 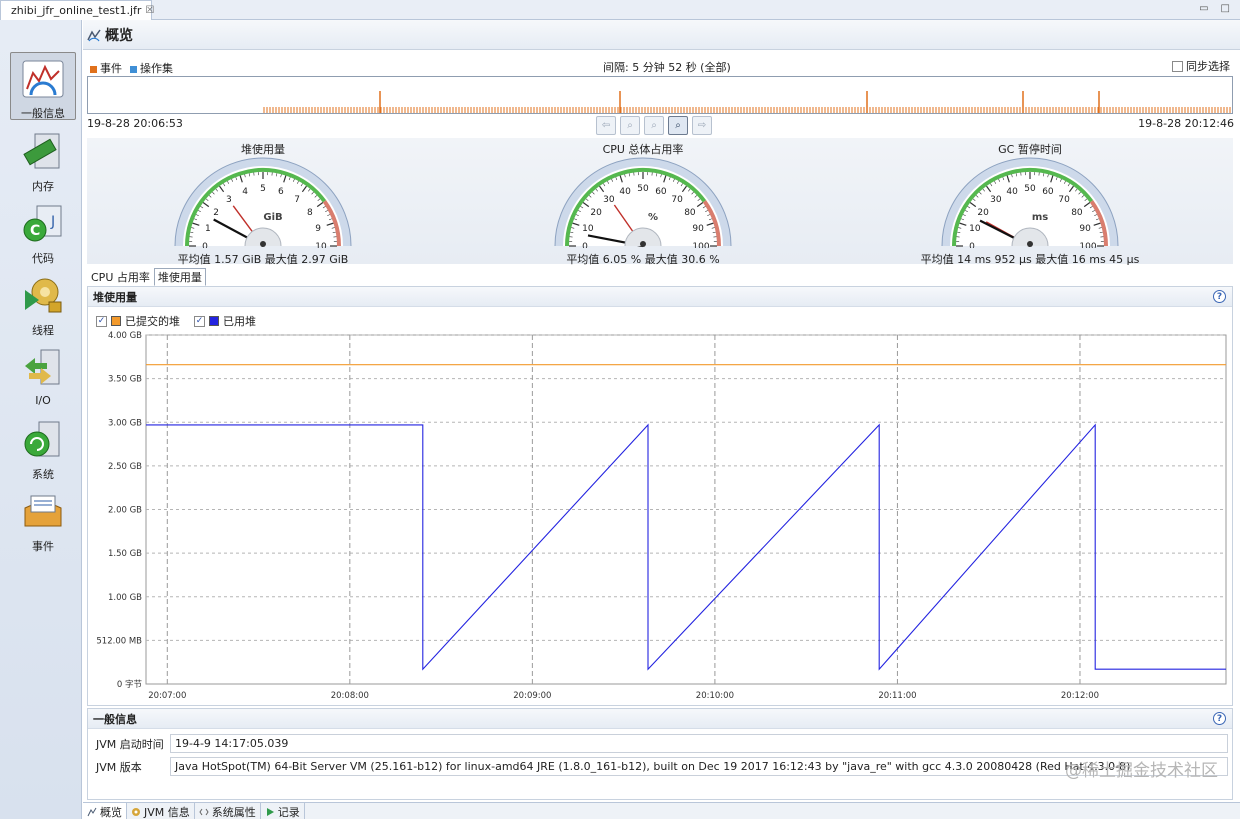 I want to click on zoom-forward-icon: ⇨, so click(x=702, y=125).